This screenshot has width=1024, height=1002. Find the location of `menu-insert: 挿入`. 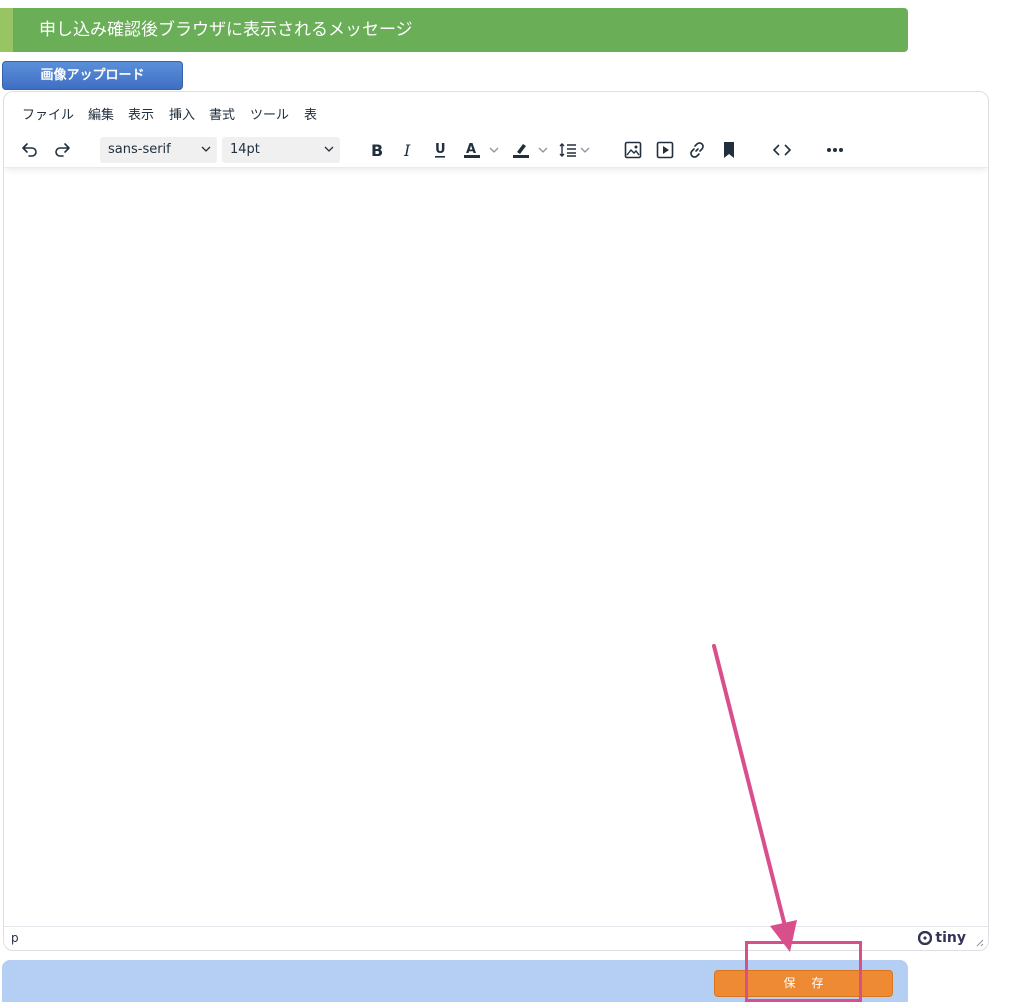

menu-insert: 挿入 is located at coordinates (182, 113).